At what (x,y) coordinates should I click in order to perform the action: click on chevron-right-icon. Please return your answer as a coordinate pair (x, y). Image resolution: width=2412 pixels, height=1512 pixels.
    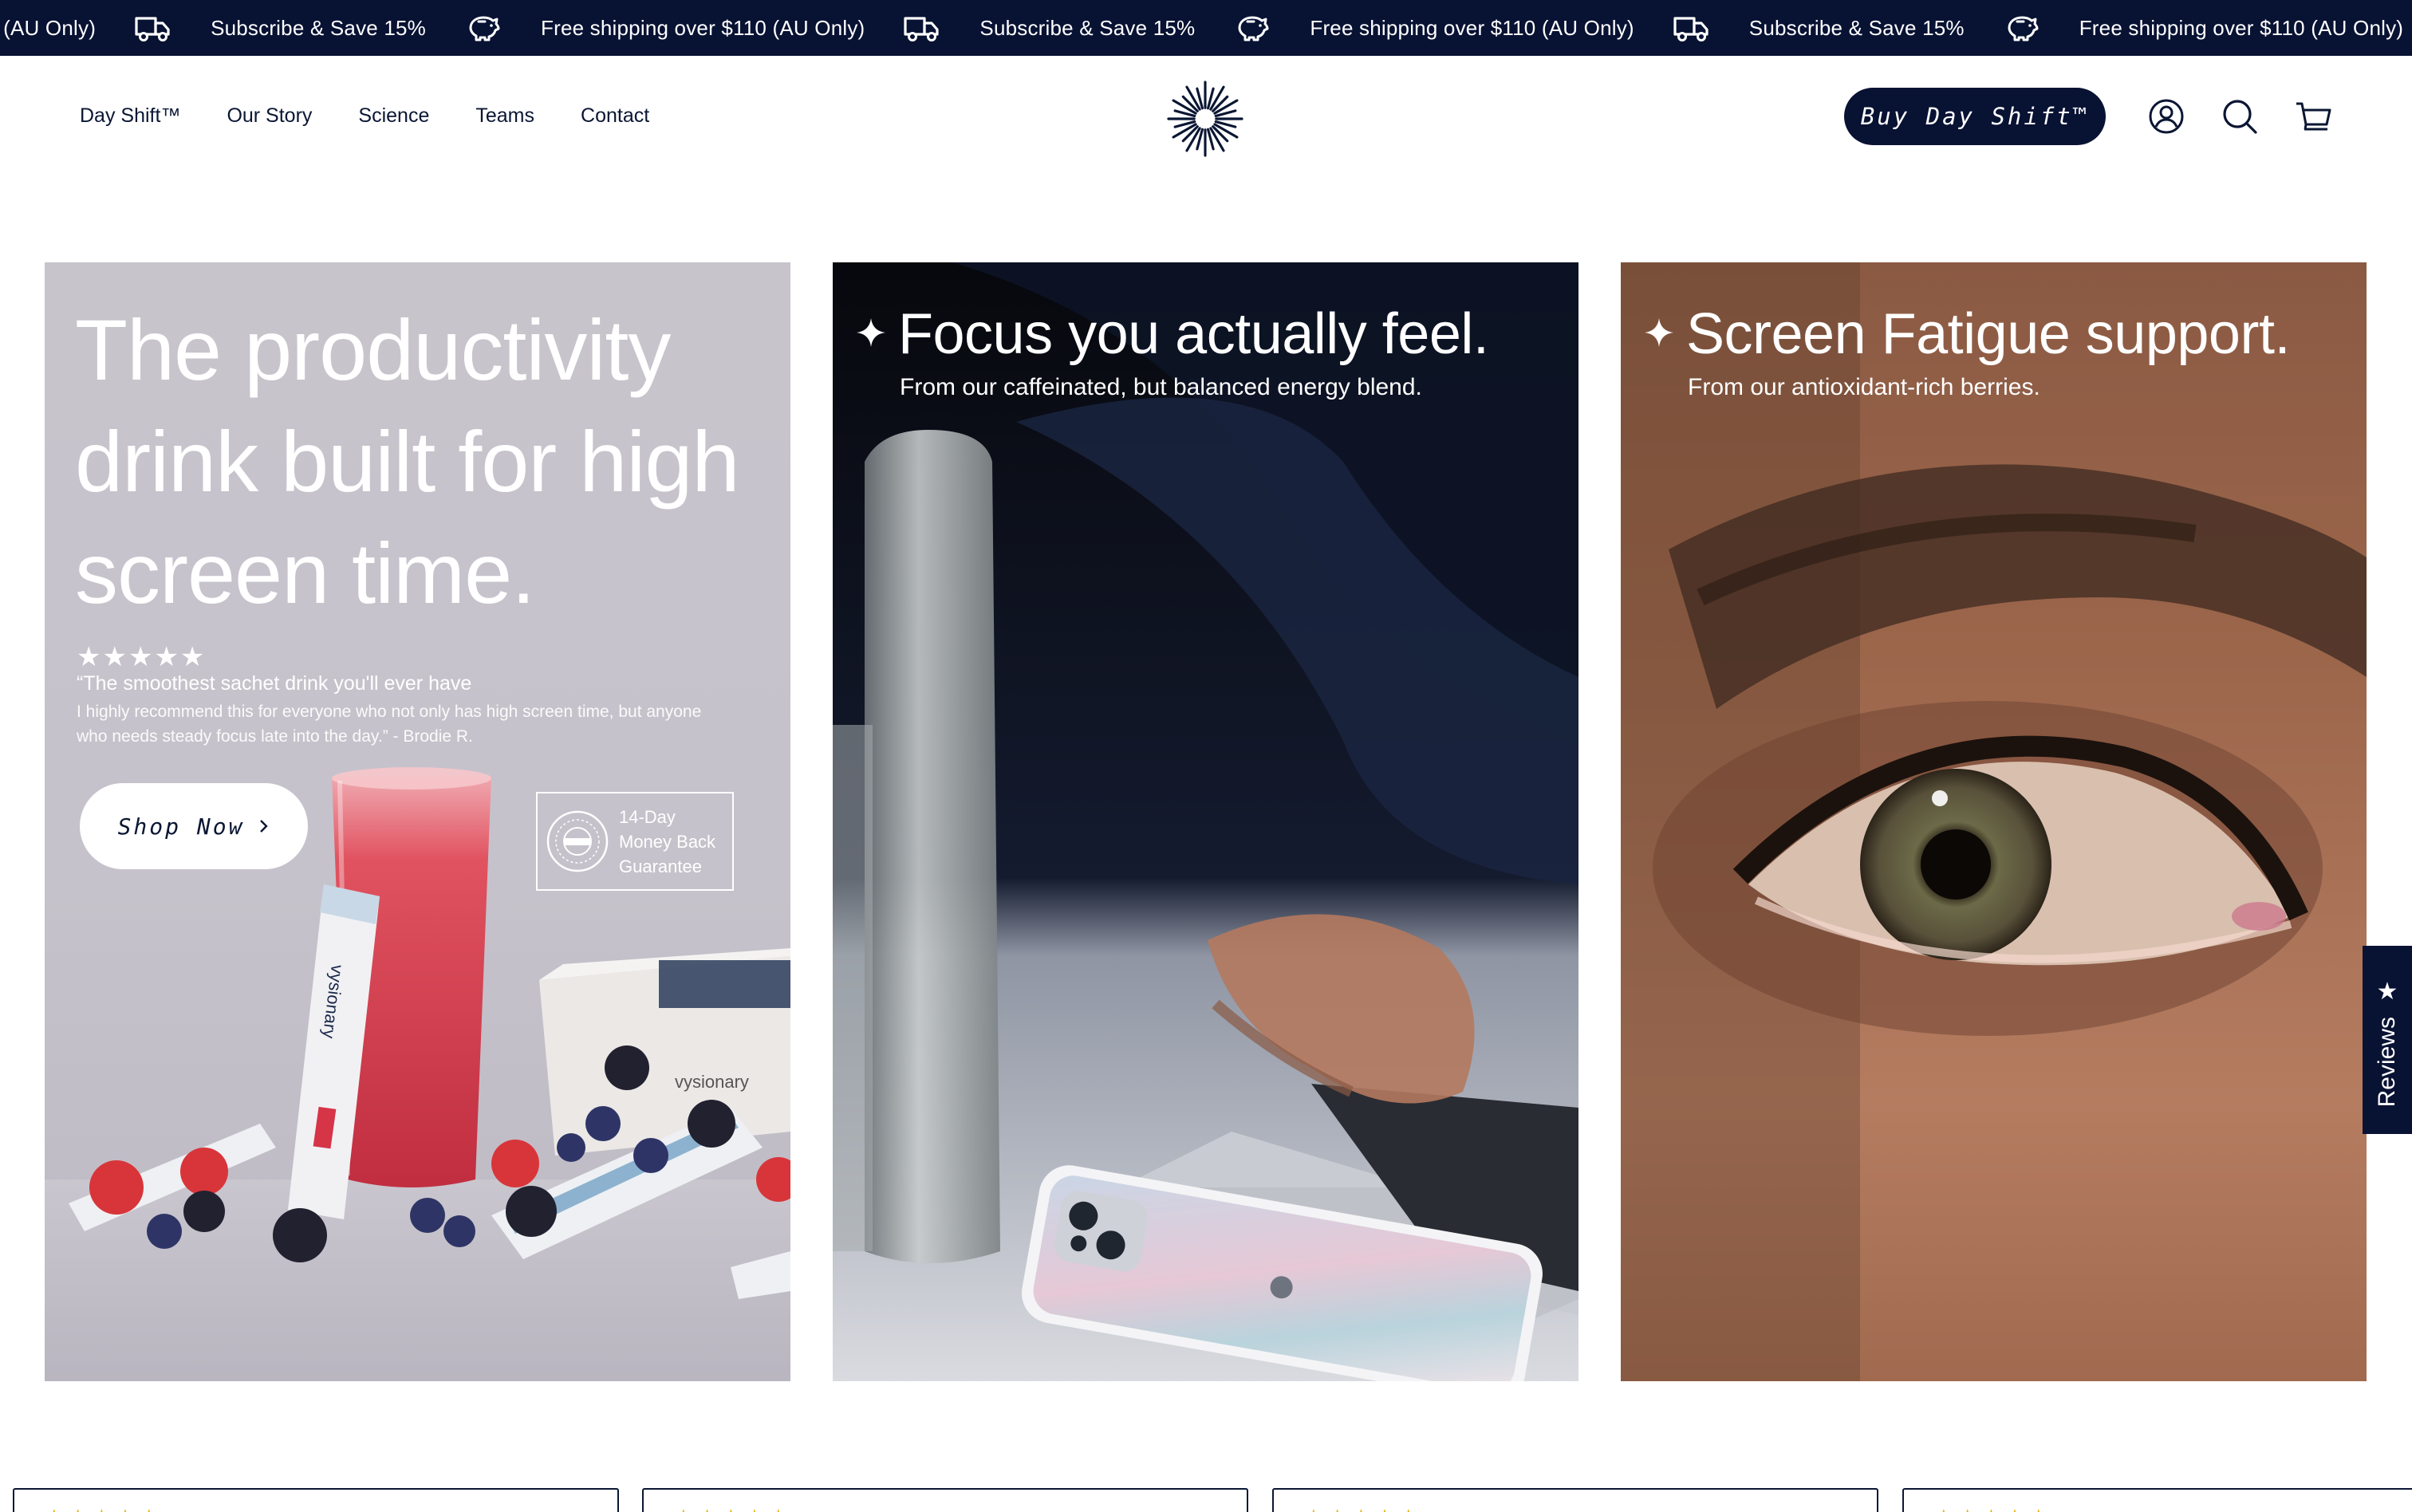
    Looking at the image, I should click on (264, 826).